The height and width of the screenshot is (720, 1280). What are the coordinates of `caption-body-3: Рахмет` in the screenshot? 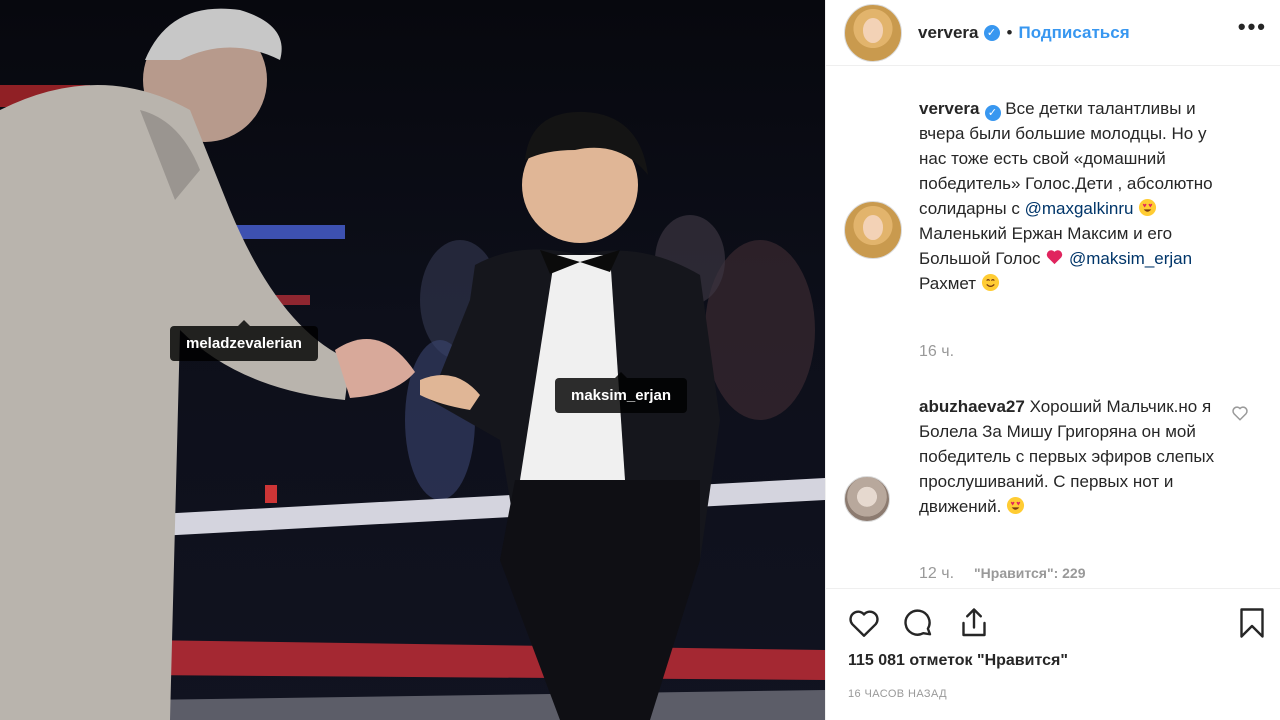 It's located at (948, 283).